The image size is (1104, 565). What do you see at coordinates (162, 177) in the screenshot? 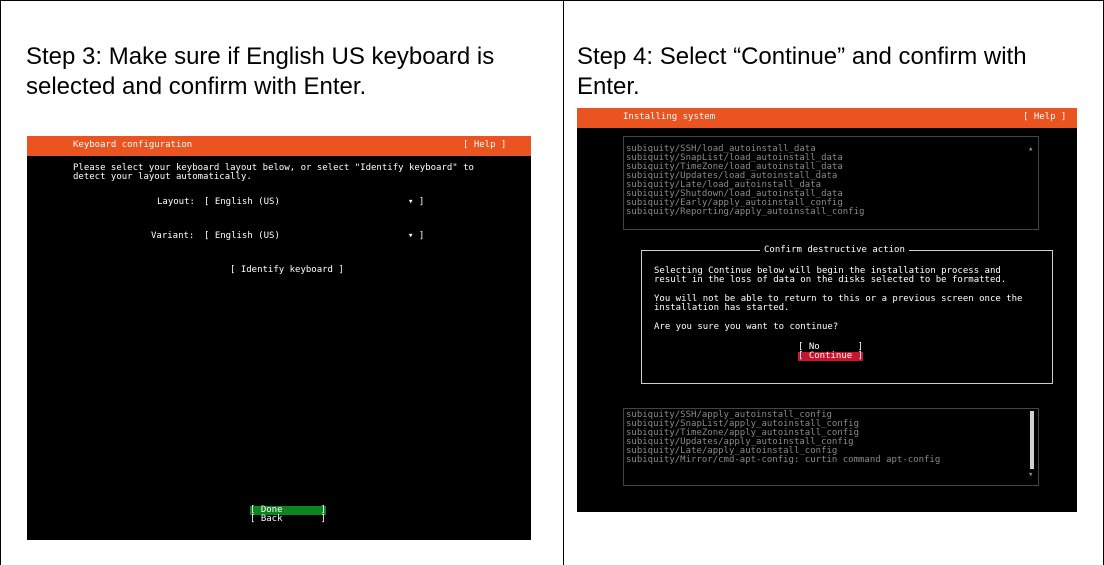
I see `intro-line2: detect your layout automatically.` at bounding box center [162, 177].